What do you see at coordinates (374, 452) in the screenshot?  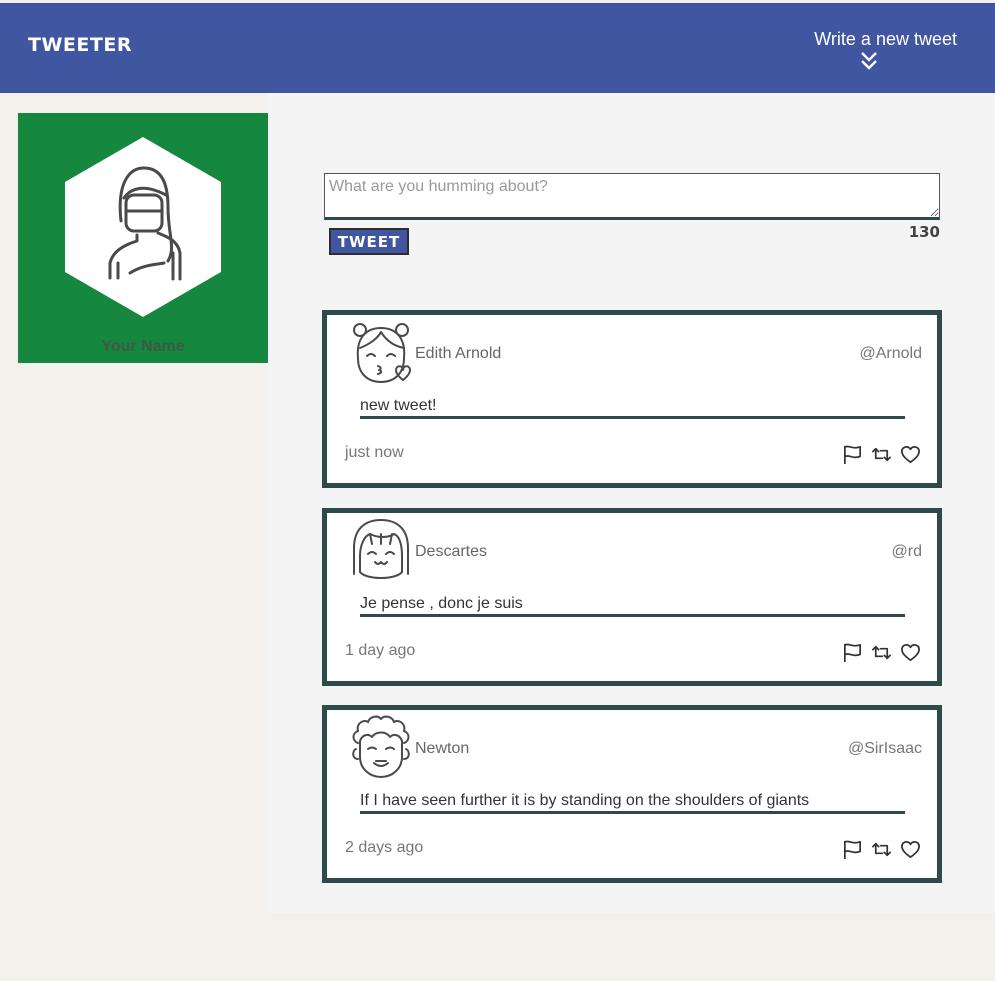 I see `tweet-timestamp: just now` at bounding box center [374, 452].